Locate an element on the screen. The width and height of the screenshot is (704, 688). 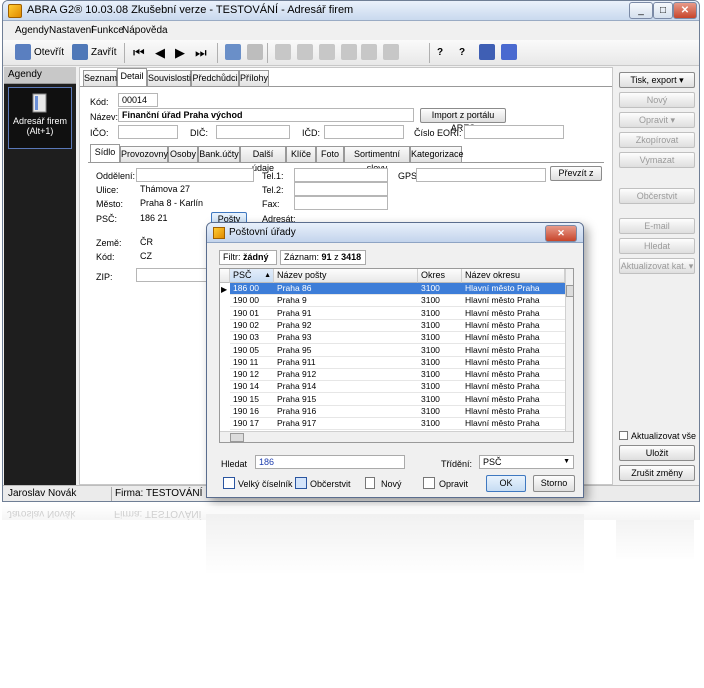
col-header-okres: Okres is located at coordinates (440, 276).